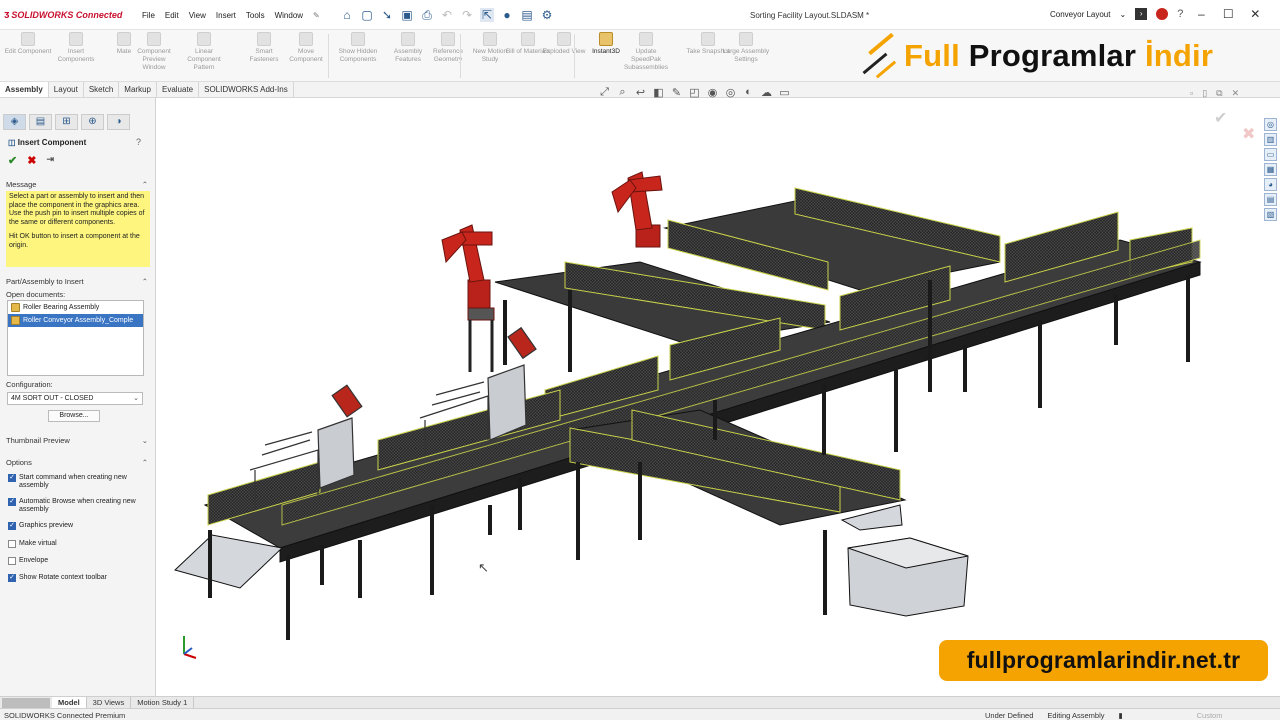  Describe the element at coordinates (622, 92) in the screenshot. I see `zoom-to-area-icon: ⌕` at that location.